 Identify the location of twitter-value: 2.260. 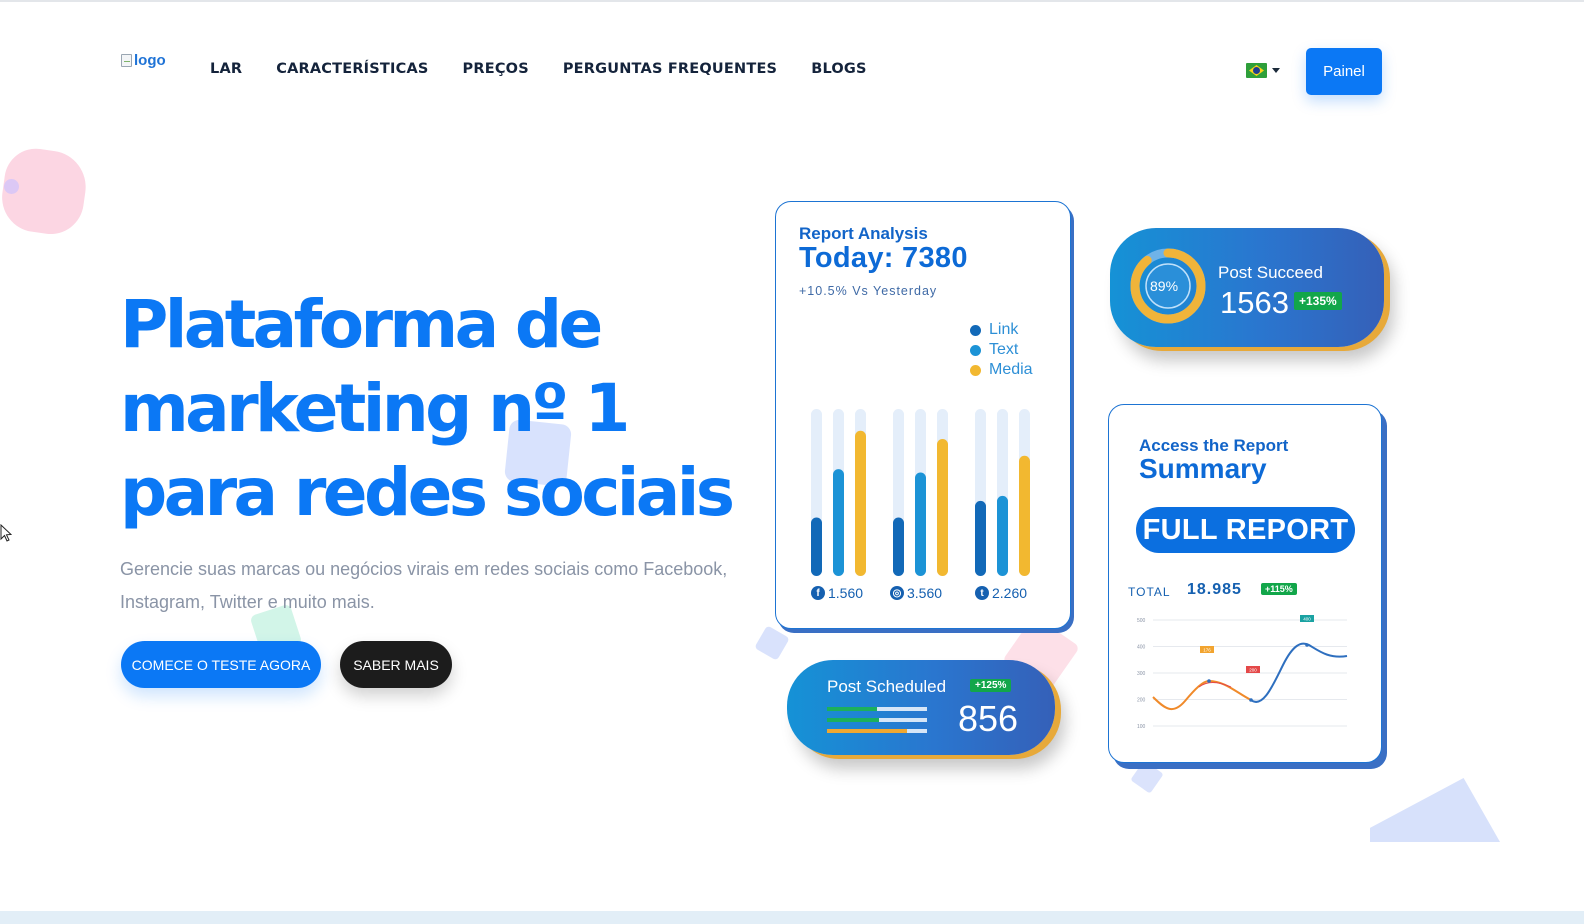
(1010, 593).